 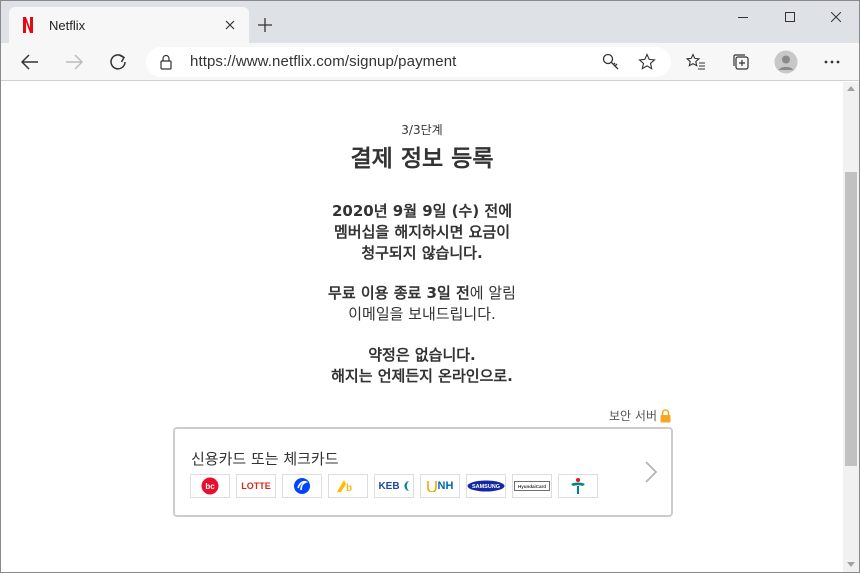 I want to click on kb-card-logo: b, so click(x=348, y=486).